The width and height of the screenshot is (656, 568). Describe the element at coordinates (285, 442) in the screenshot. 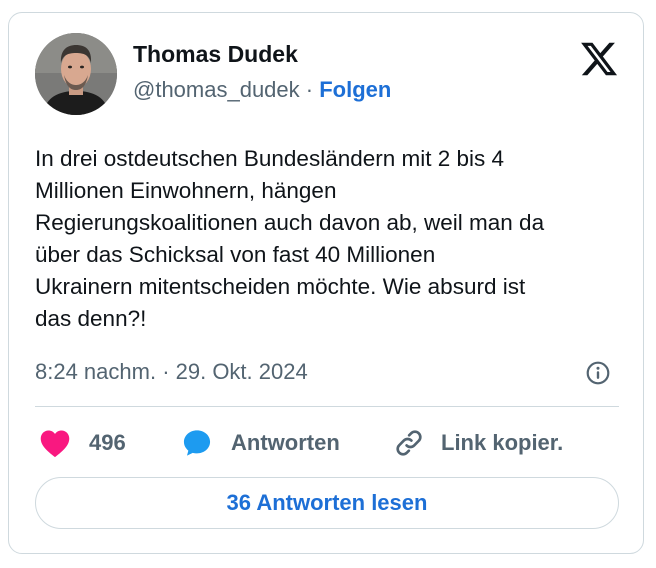

I see `reply-label: Antworten` at that location.